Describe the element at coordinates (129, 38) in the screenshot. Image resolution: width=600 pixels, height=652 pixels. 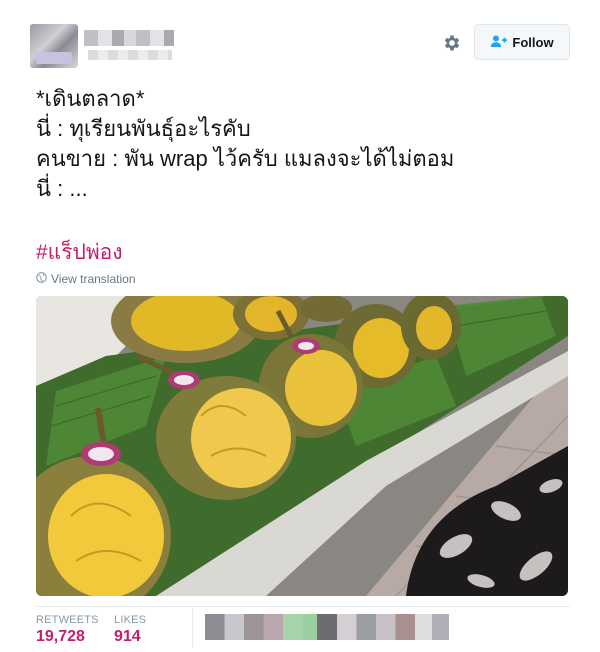
I see `display-name-redacted` at that location.